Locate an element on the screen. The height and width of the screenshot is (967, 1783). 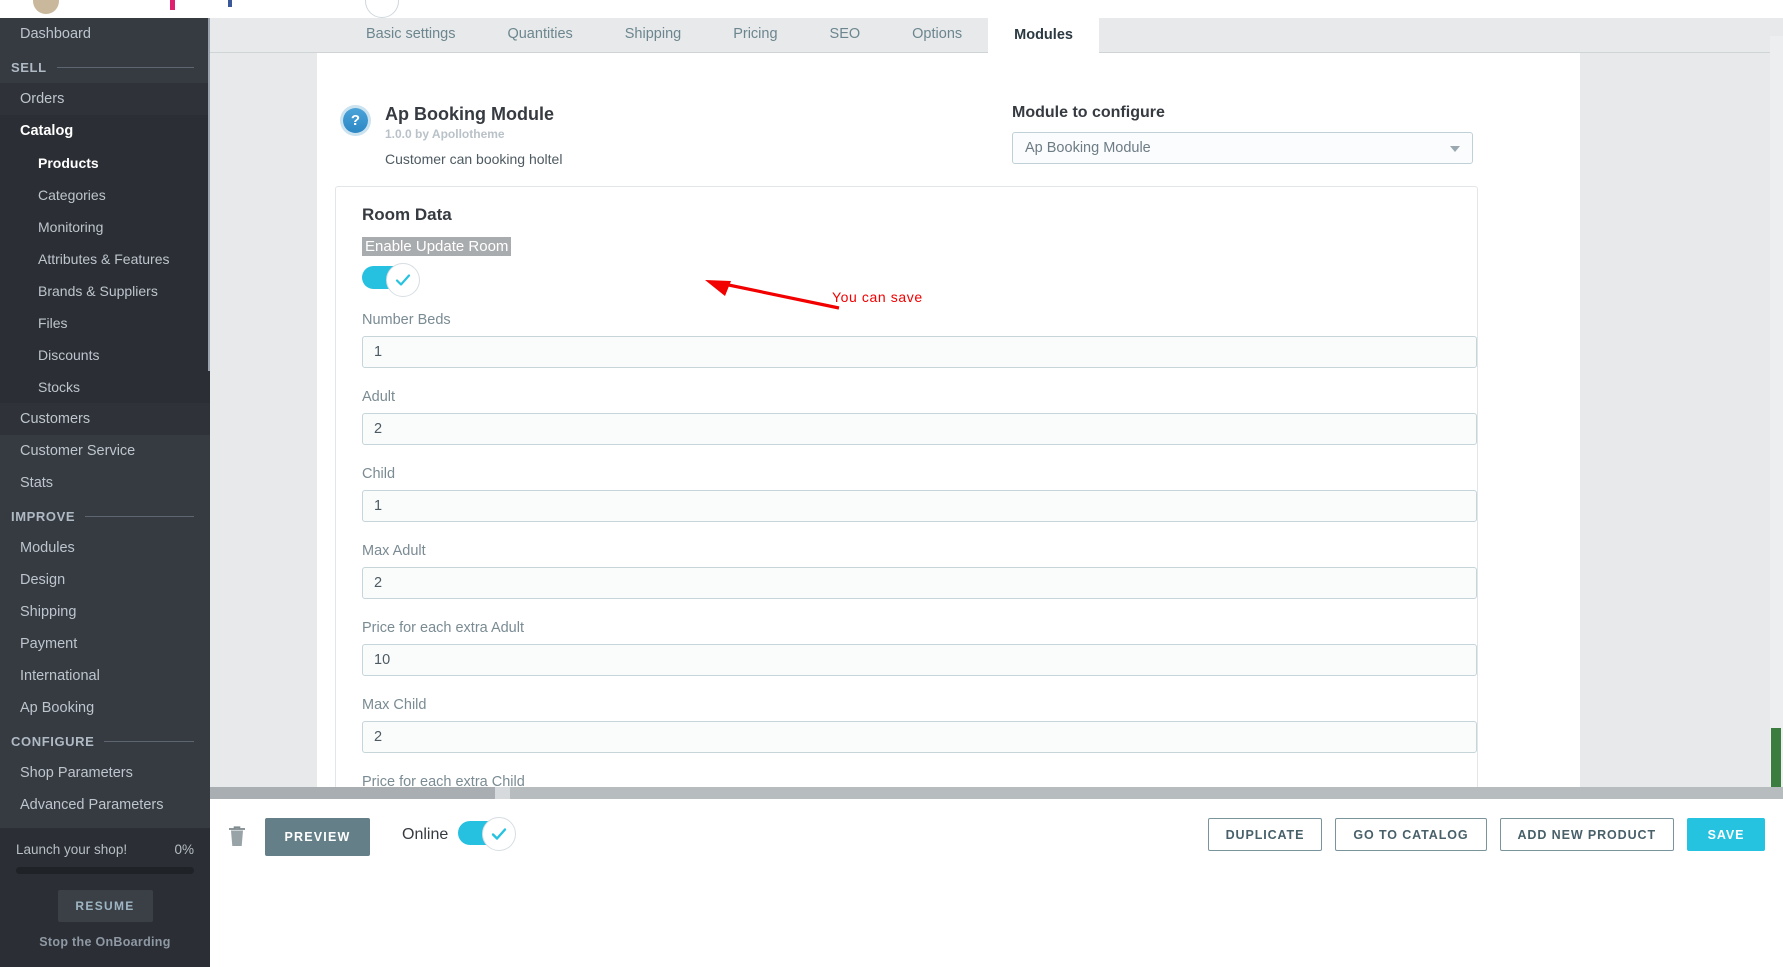
sidebar-item-stocks: Stocks is located at coordinates (105, 387).